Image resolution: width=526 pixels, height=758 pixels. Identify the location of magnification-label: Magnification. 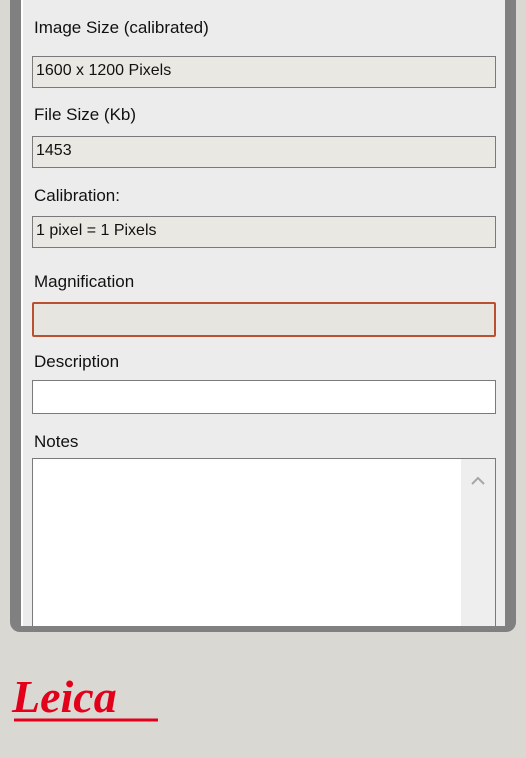
(84, 281).